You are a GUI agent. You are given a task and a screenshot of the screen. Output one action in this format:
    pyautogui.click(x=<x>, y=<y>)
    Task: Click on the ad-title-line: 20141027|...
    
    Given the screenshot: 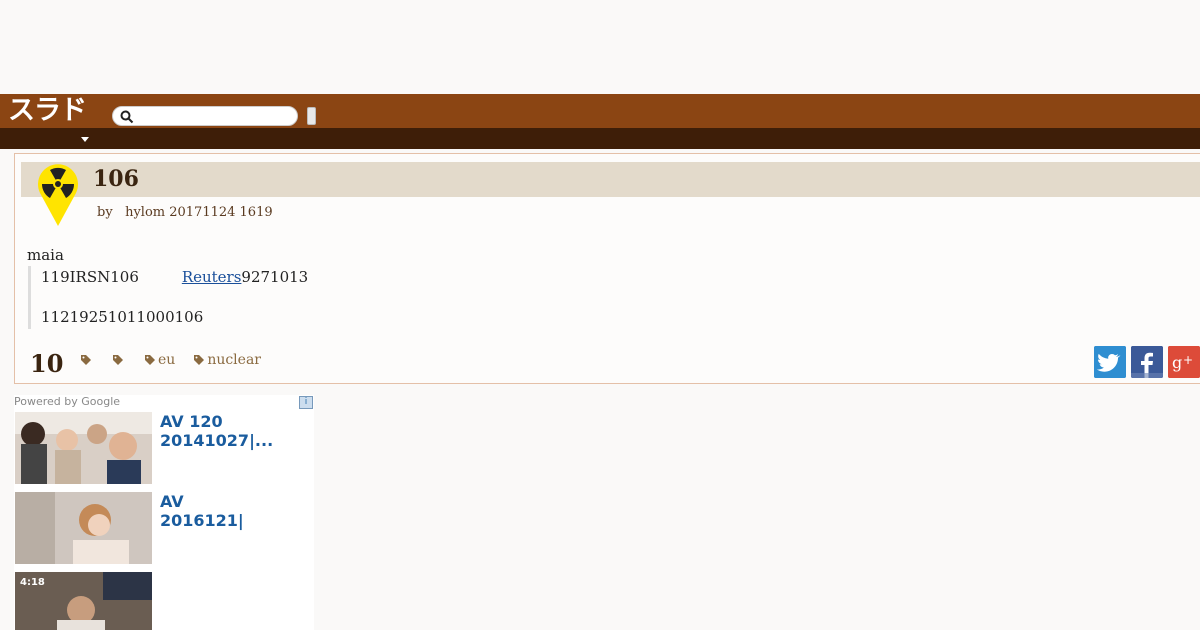 What is the action you would take?
    pyautogui.click(x=217, y=440)
    